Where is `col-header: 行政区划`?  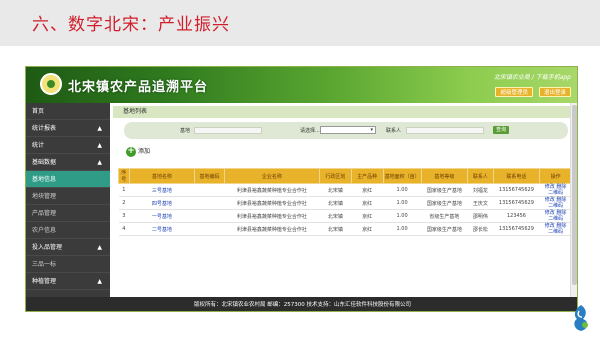
col-header: 行政区划 is located at coordinates (335, 176).